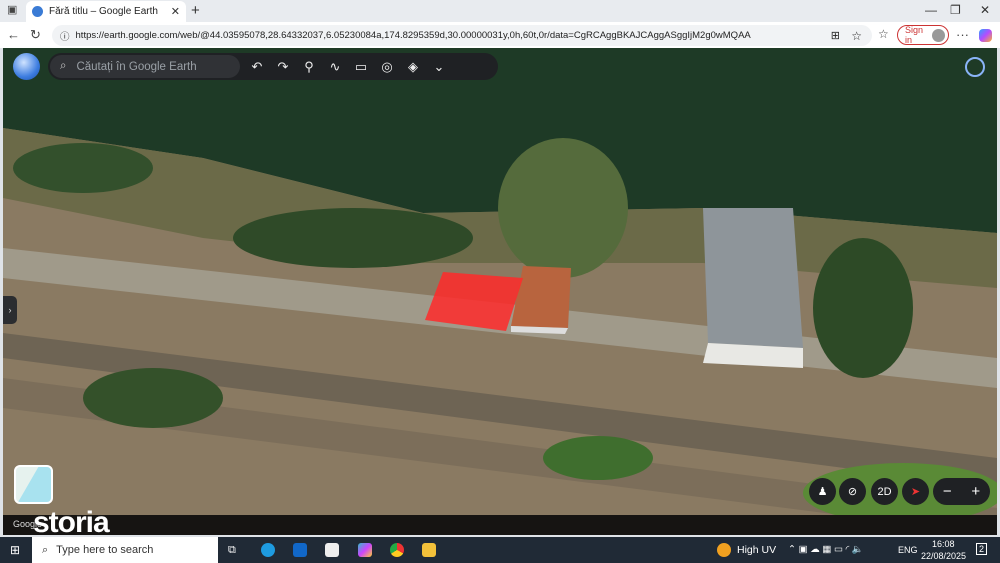  What do you see at coordinates (413, 67) in the screenshot?
I see `layers-icon: ◈` at bounding box center [413, 67].